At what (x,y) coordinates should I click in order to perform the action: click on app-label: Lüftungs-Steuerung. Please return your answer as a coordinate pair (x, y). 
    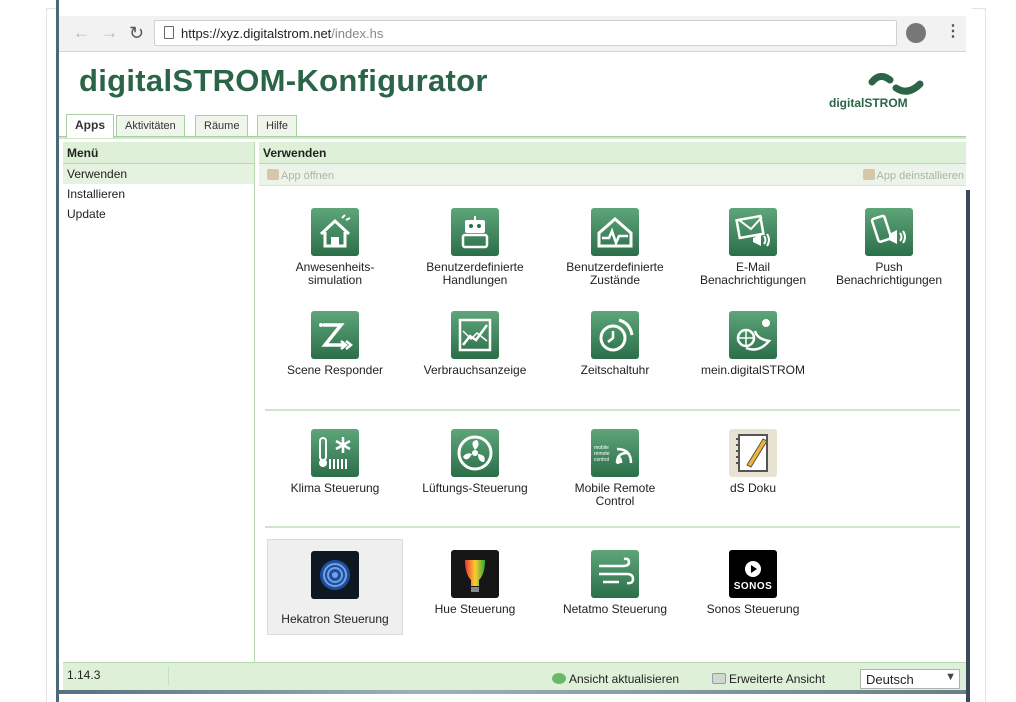
    Looking at the image, I should click on (475, 488).